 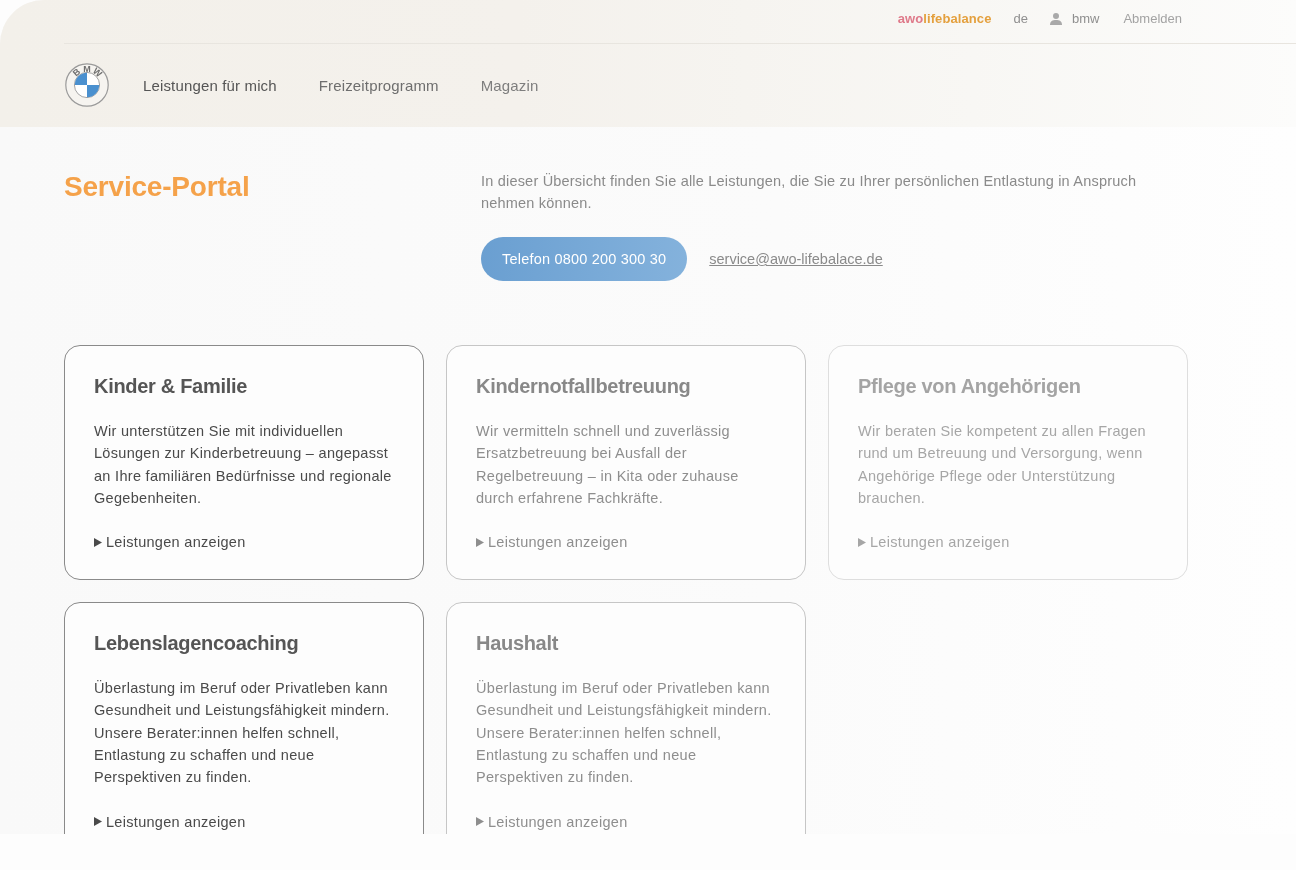 I want to click on nav-link: Leistungen für mich, so click(x=210, y=85).